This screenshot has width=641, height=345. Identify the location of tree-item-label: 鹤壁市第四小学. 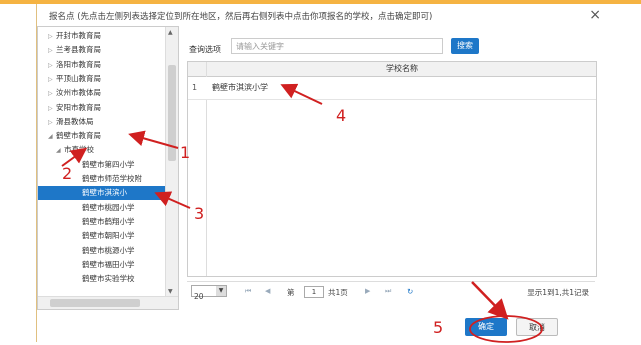
(108, 164).